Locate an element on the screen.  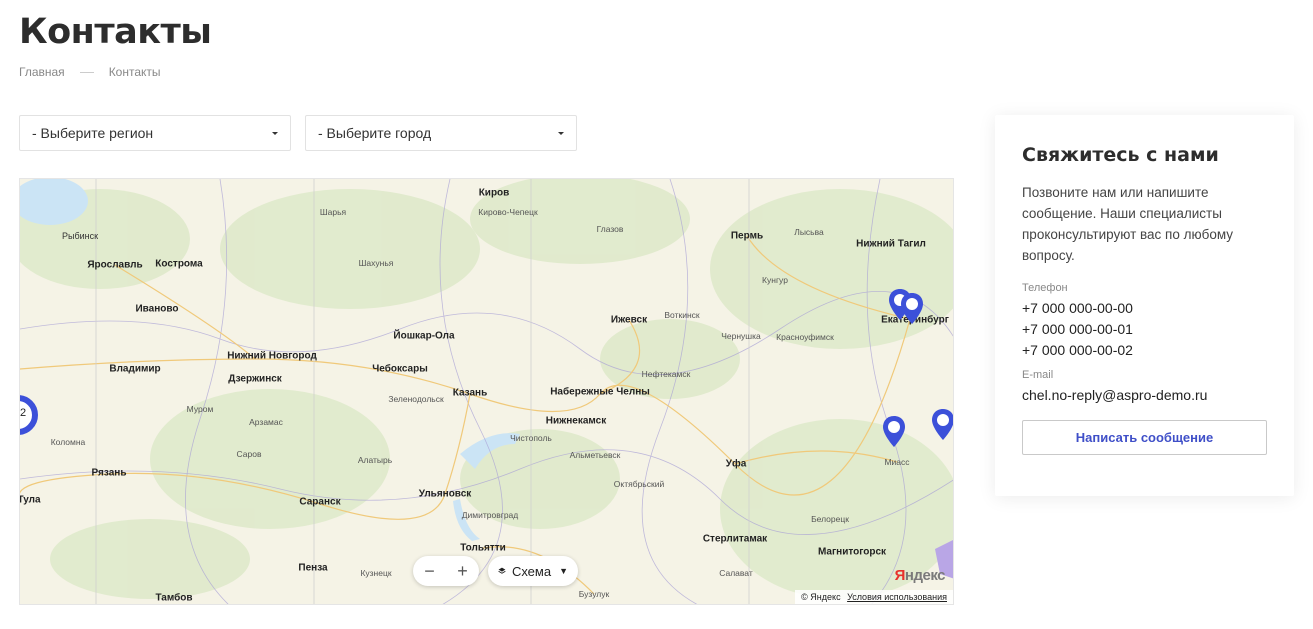
map-city-label: Чистополь is located at coordinates (531, 438).